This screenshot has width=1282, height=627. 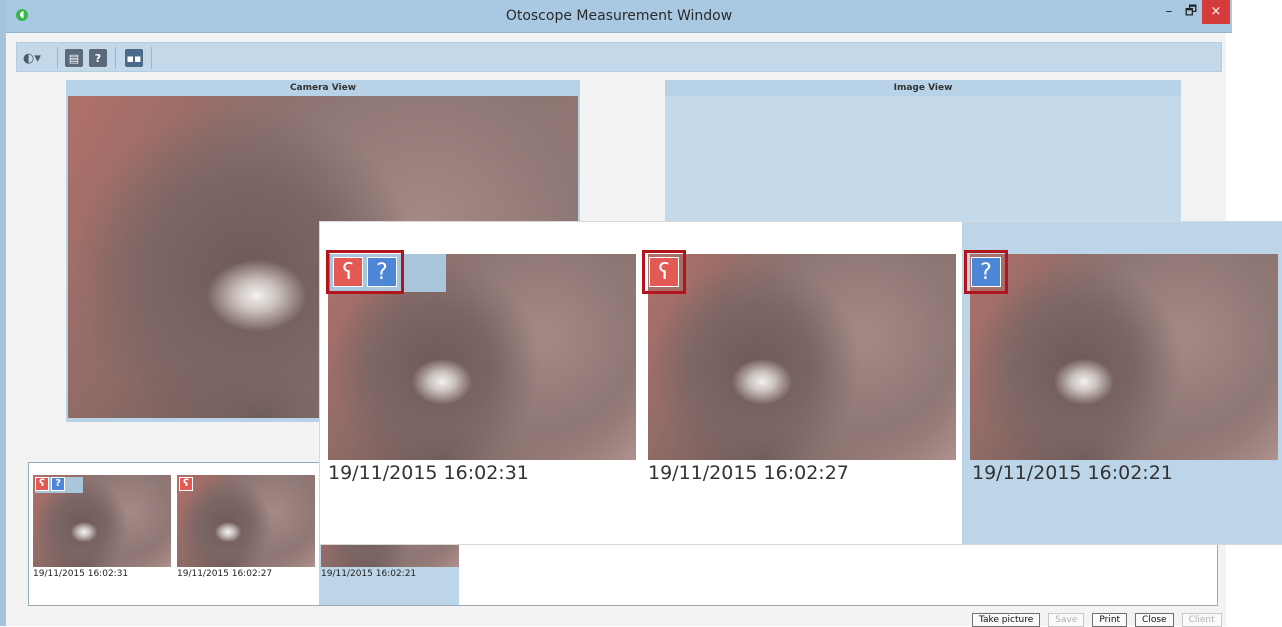 What do you see at coordinates (1154, 620) in the screenshot?
I see `close-button: Close` at bounding box center [1154, 620].